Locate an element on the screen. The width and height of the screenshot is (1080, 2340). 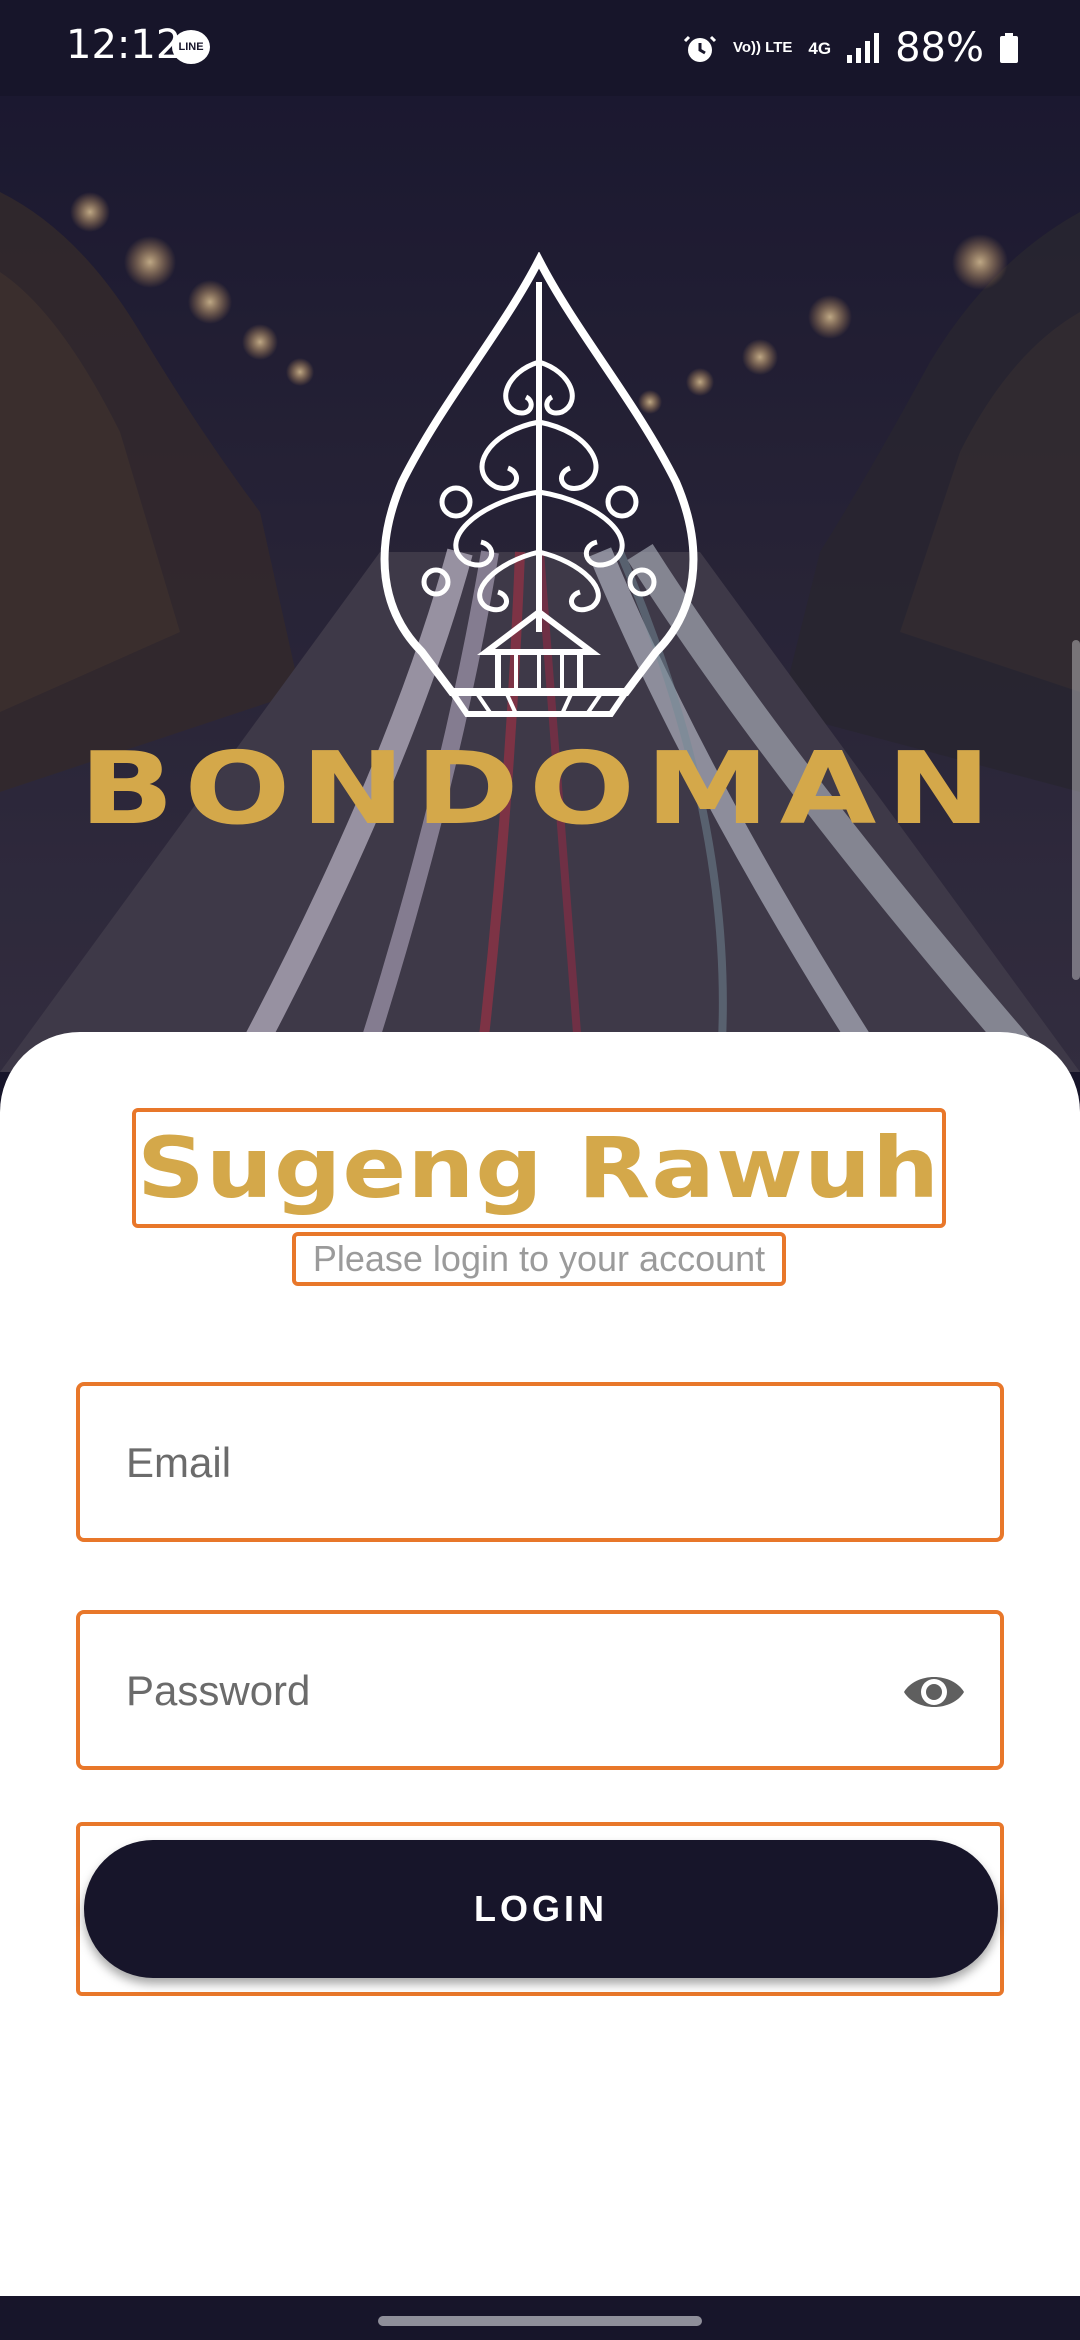
welcome-title-text: Sugeng Rawuh is located at coordinates (539, 1168).